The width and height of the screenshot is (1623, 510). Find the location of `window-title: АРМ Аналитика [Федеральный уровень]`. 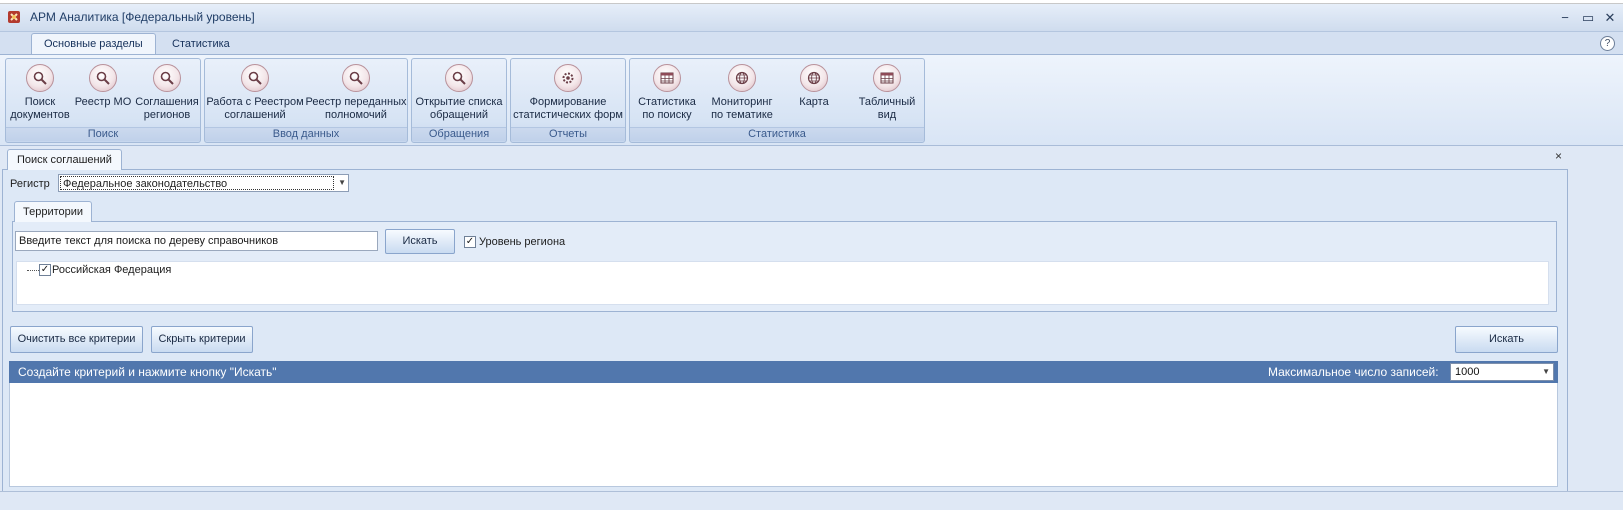

window-title: АРМ Аналитика [Федеральный уровень] is located at coordinates (142, 17).